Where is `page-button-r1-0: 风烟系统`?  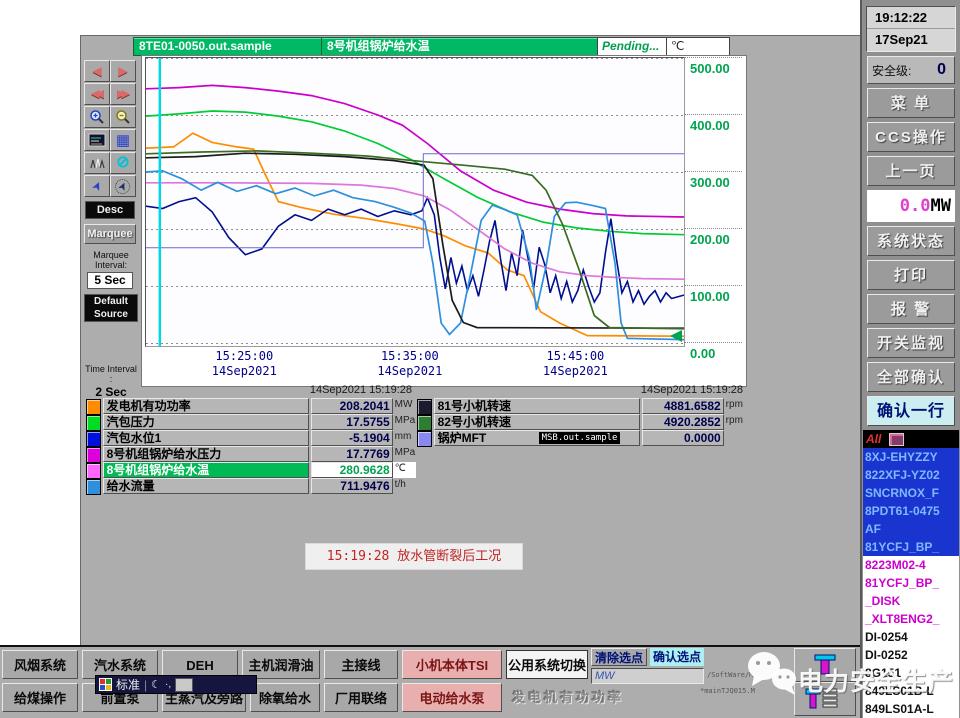 page-button-r1-0: 风烟系统 is located at coordinates (40, 664).